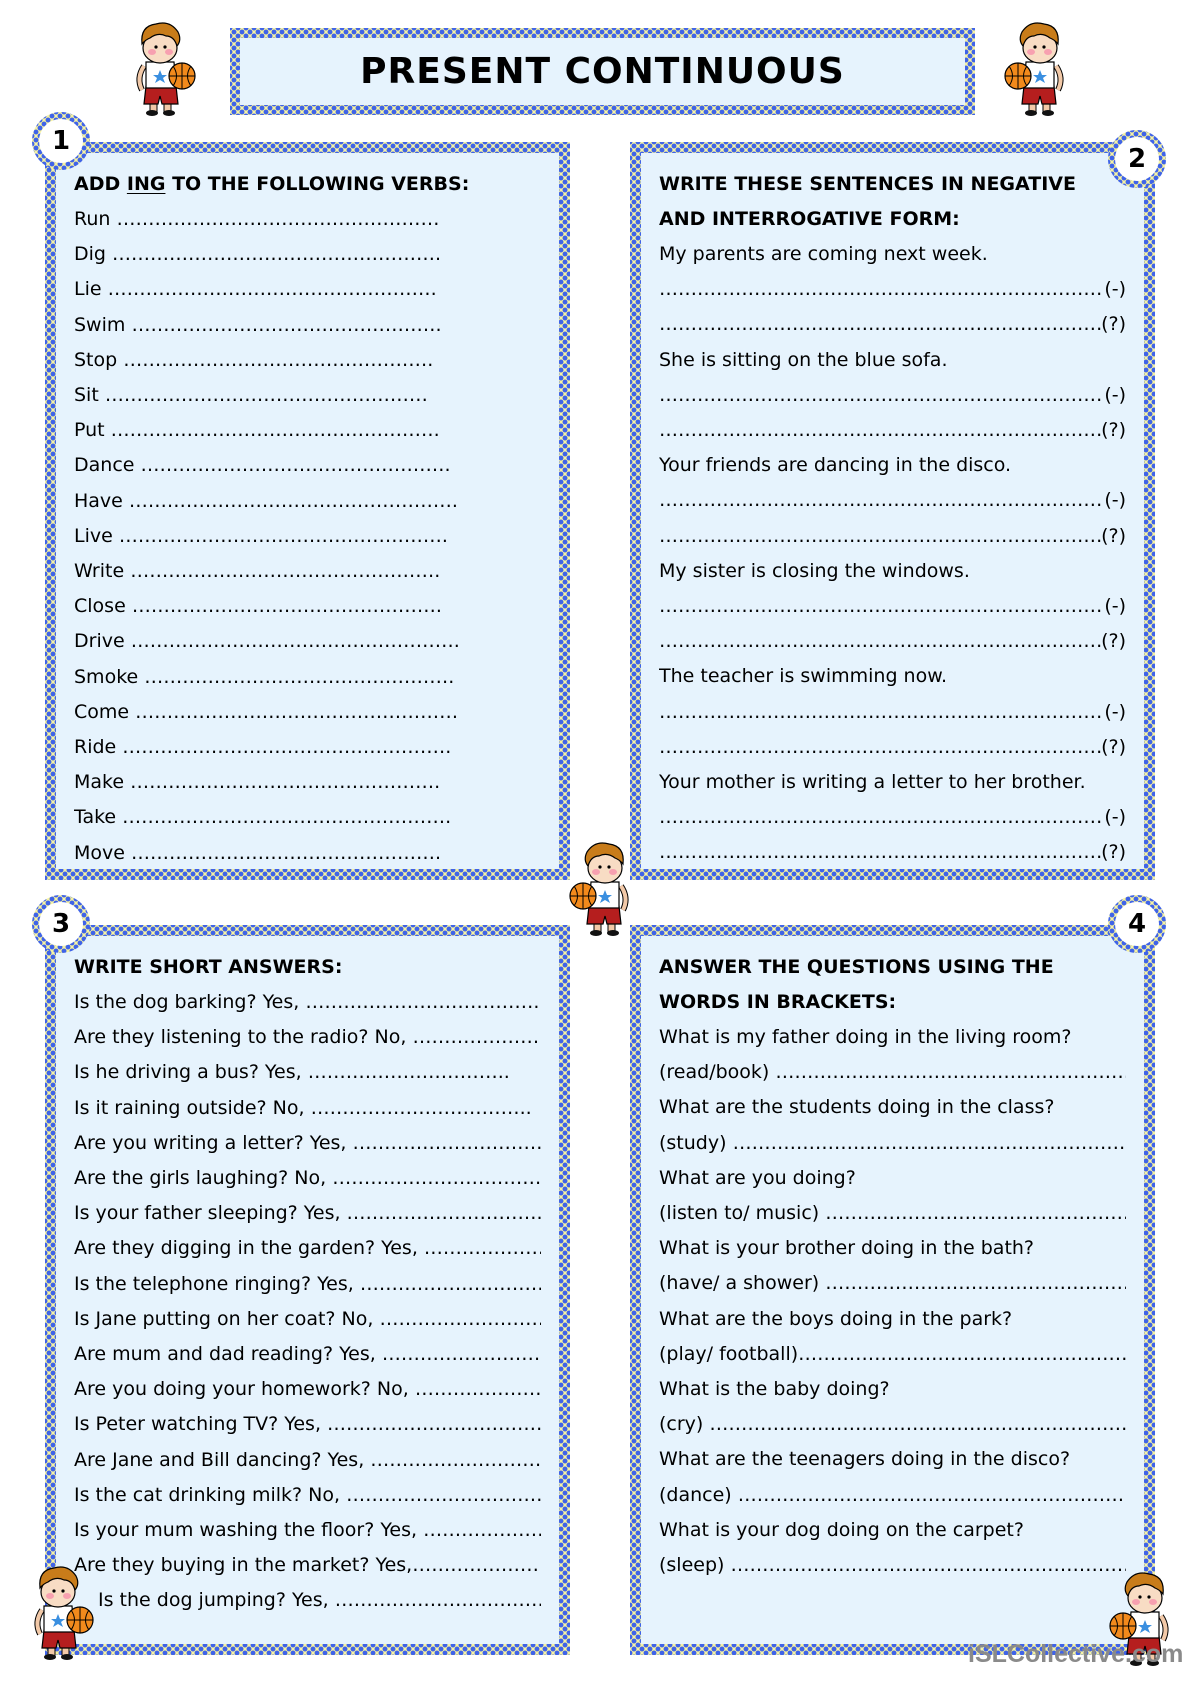 This screenshot has width=1200, height=1698. Describe the element at coordinates (100, 324) in the screenshot. I see `verb-label: Swim` at that location.